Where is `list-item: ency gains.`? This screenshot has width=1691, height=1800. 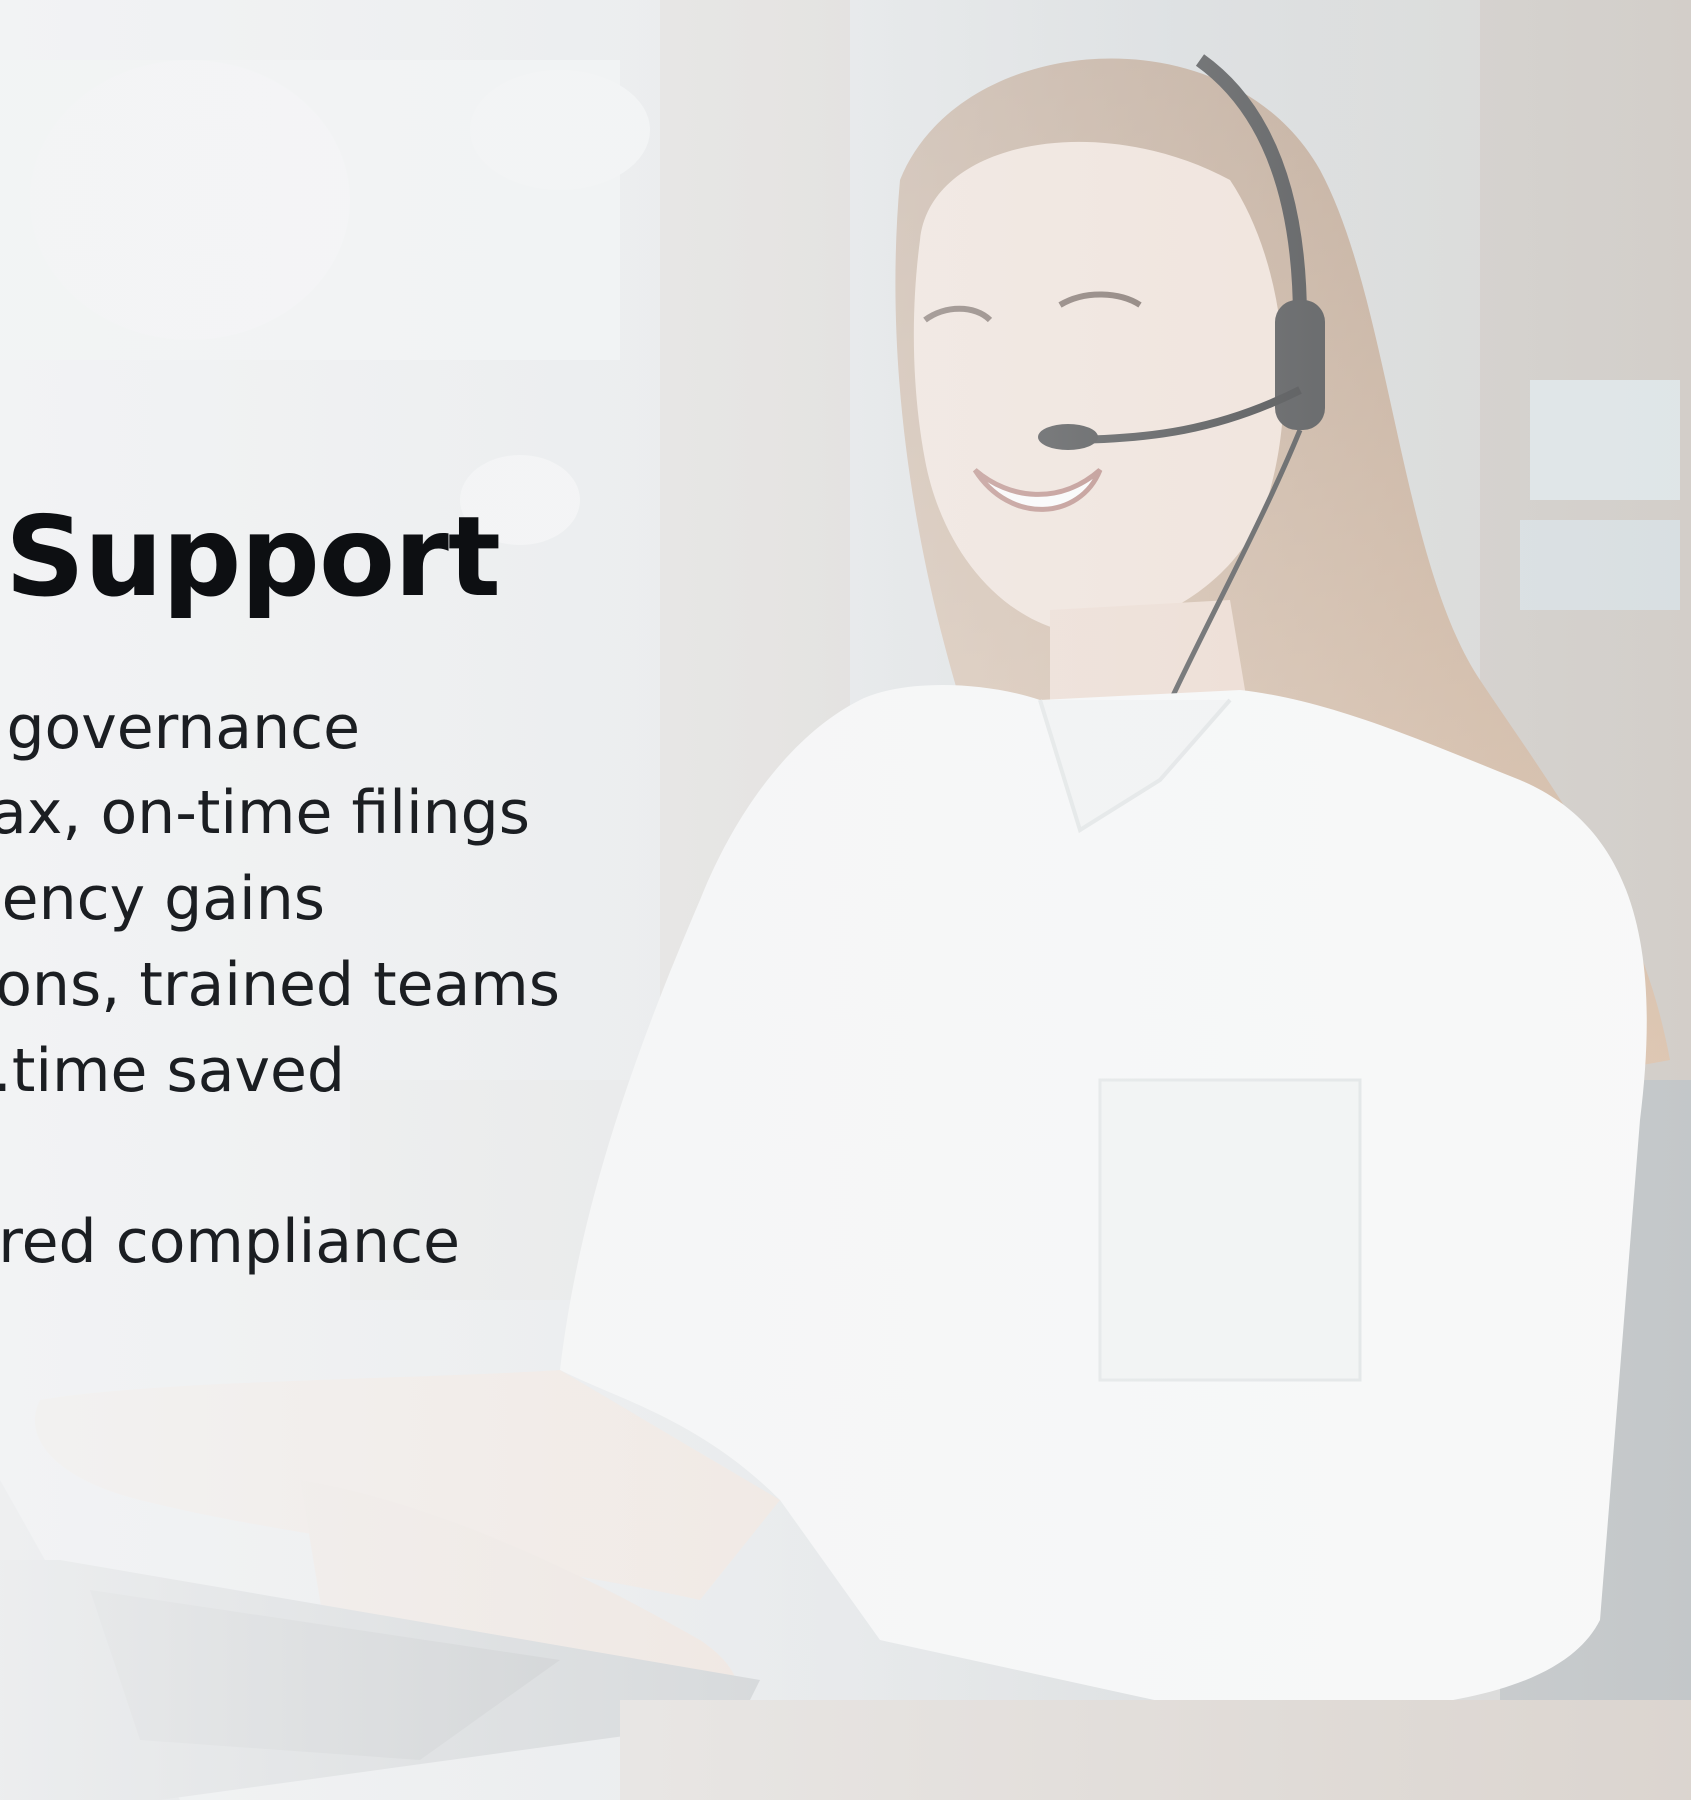 list-item: ency gains. is located at coordinates (162, 899).